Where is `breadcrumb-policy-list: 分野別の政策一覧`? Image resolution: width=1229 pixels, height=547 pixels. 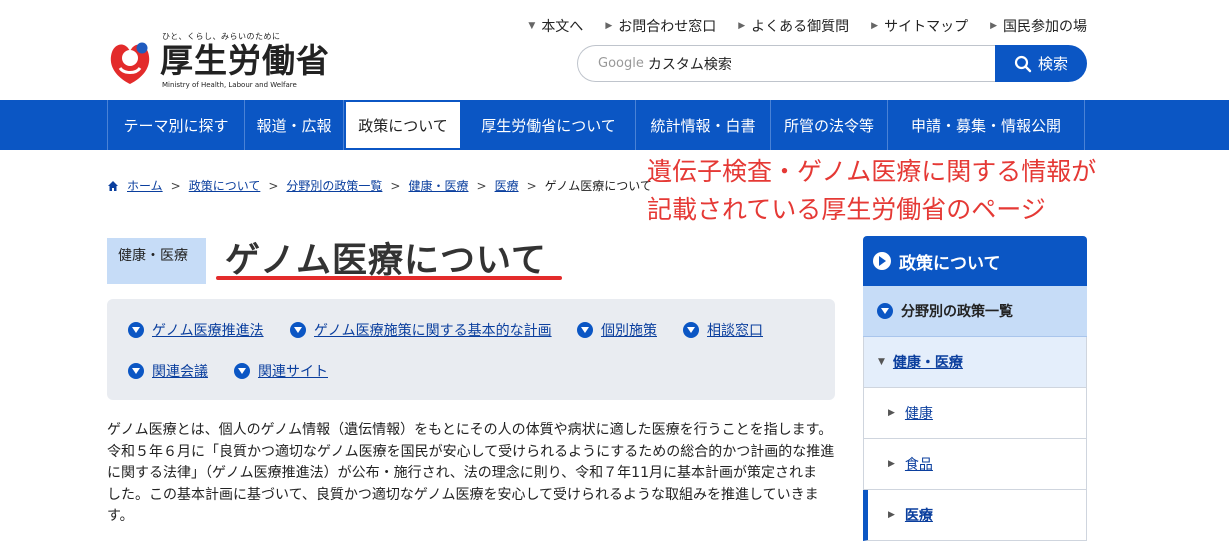
breadcrumb-policy-list: 分野別の政策一覧 is located at coordinates (334, 185).